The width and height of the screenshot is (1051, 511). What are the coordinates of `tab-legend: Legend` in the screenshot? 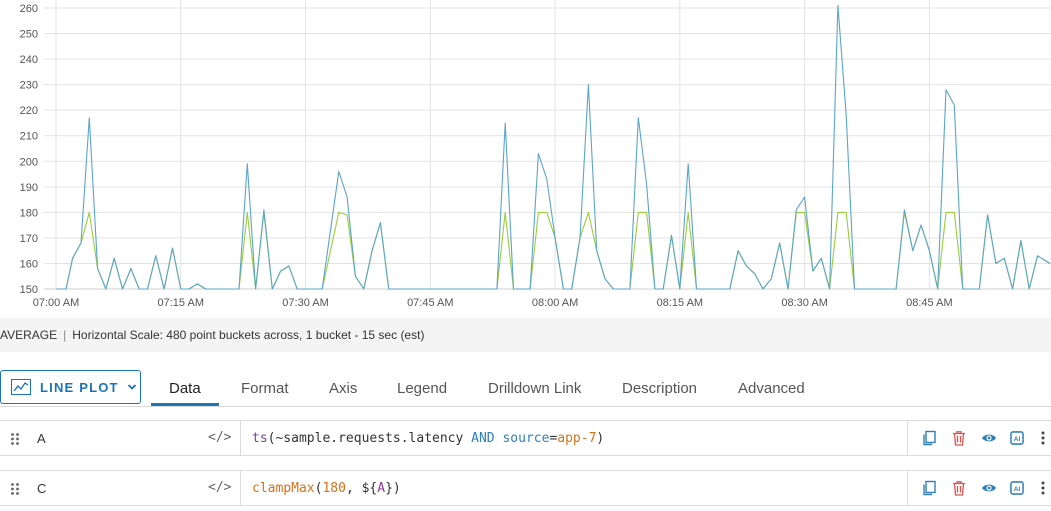 It's located at (422, 387).